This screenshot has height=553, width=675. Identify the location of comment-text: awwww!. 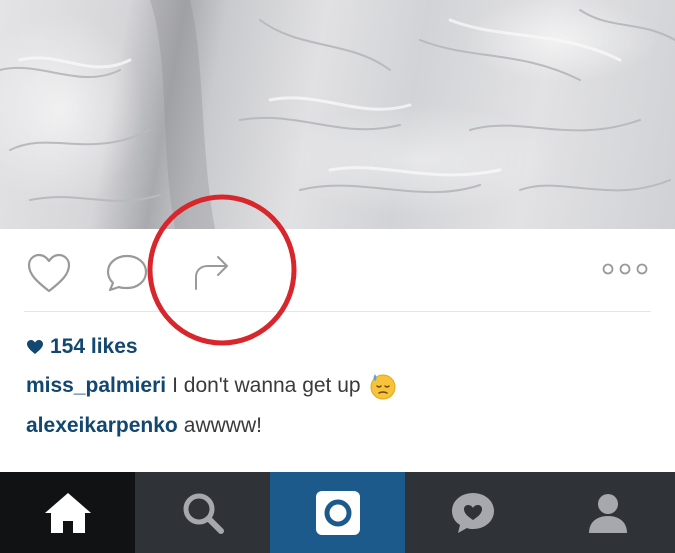
(222, 425).